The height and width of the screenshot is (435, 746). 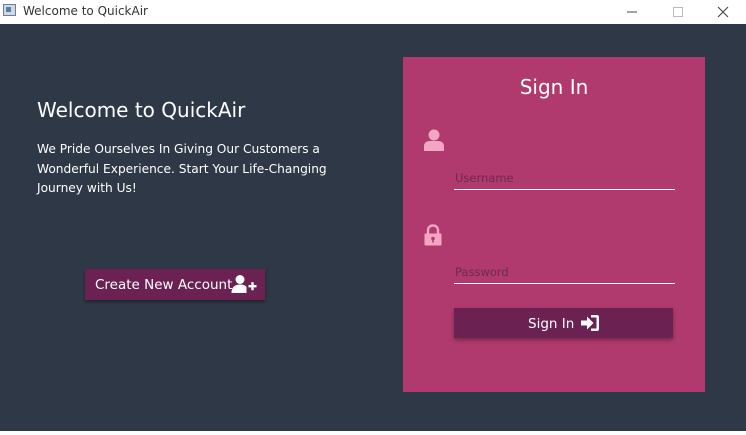 What do you see at coordinates (141, 110) in the screenshot?
I see `welcome-title: Welcome to QuickAir` at bounding box center [141, 110].